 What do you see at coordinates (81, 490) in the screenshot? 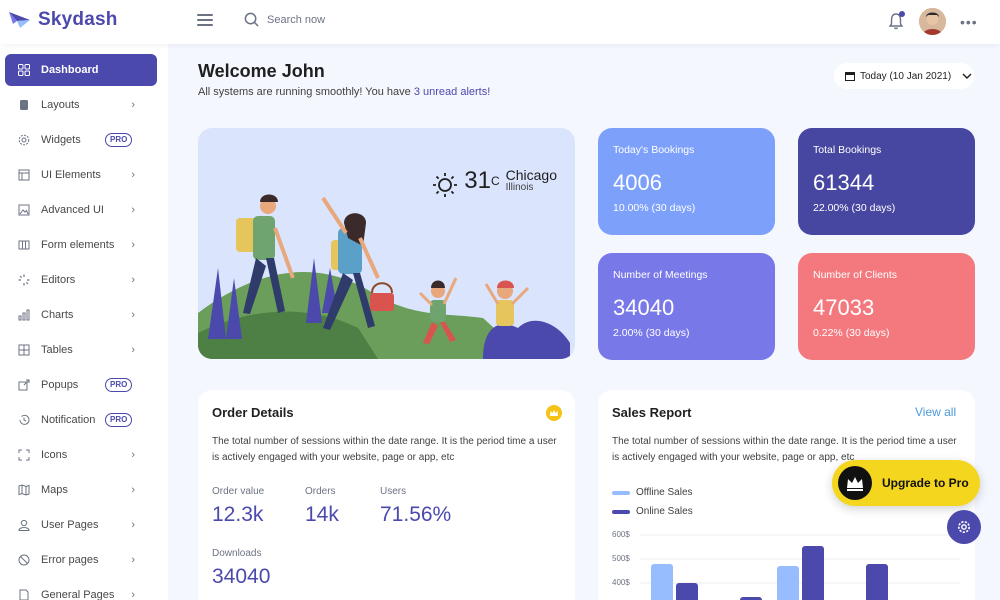
I see `sidebar-item-maps: Maps ›` at bounding box center [81, 490].